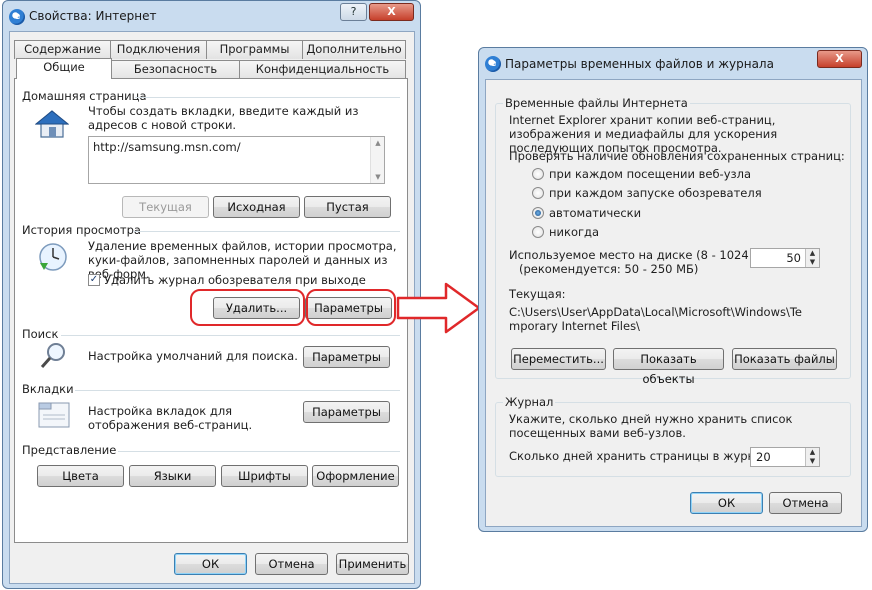  Describe the element at coordinates (639, 64) in the screenshot. I see `window-title: Параметры временных файлов и журнала` at that location.